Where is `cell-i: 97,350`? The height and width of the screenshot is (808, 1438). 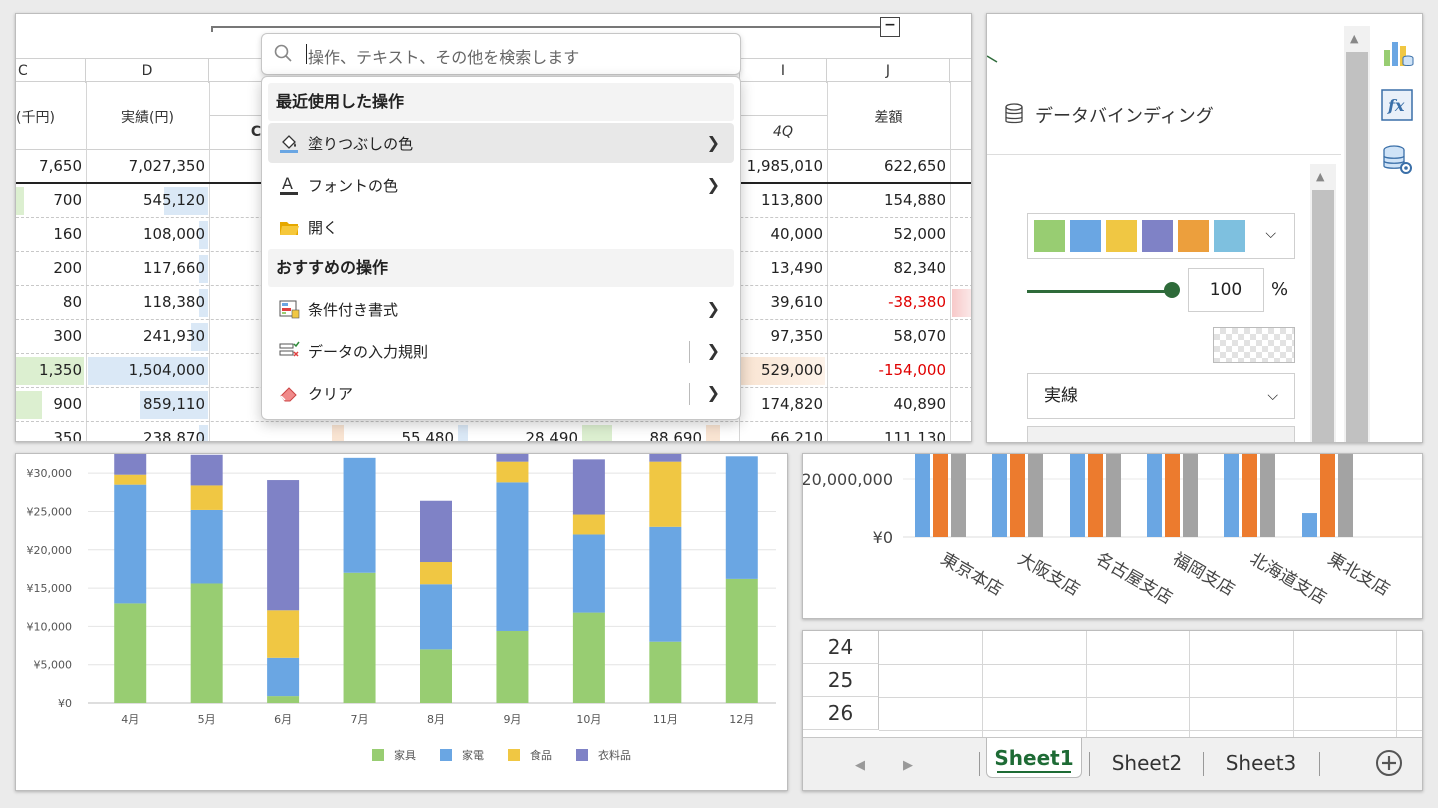 cell-i: 97,350 is located at coordinates (783, 336).